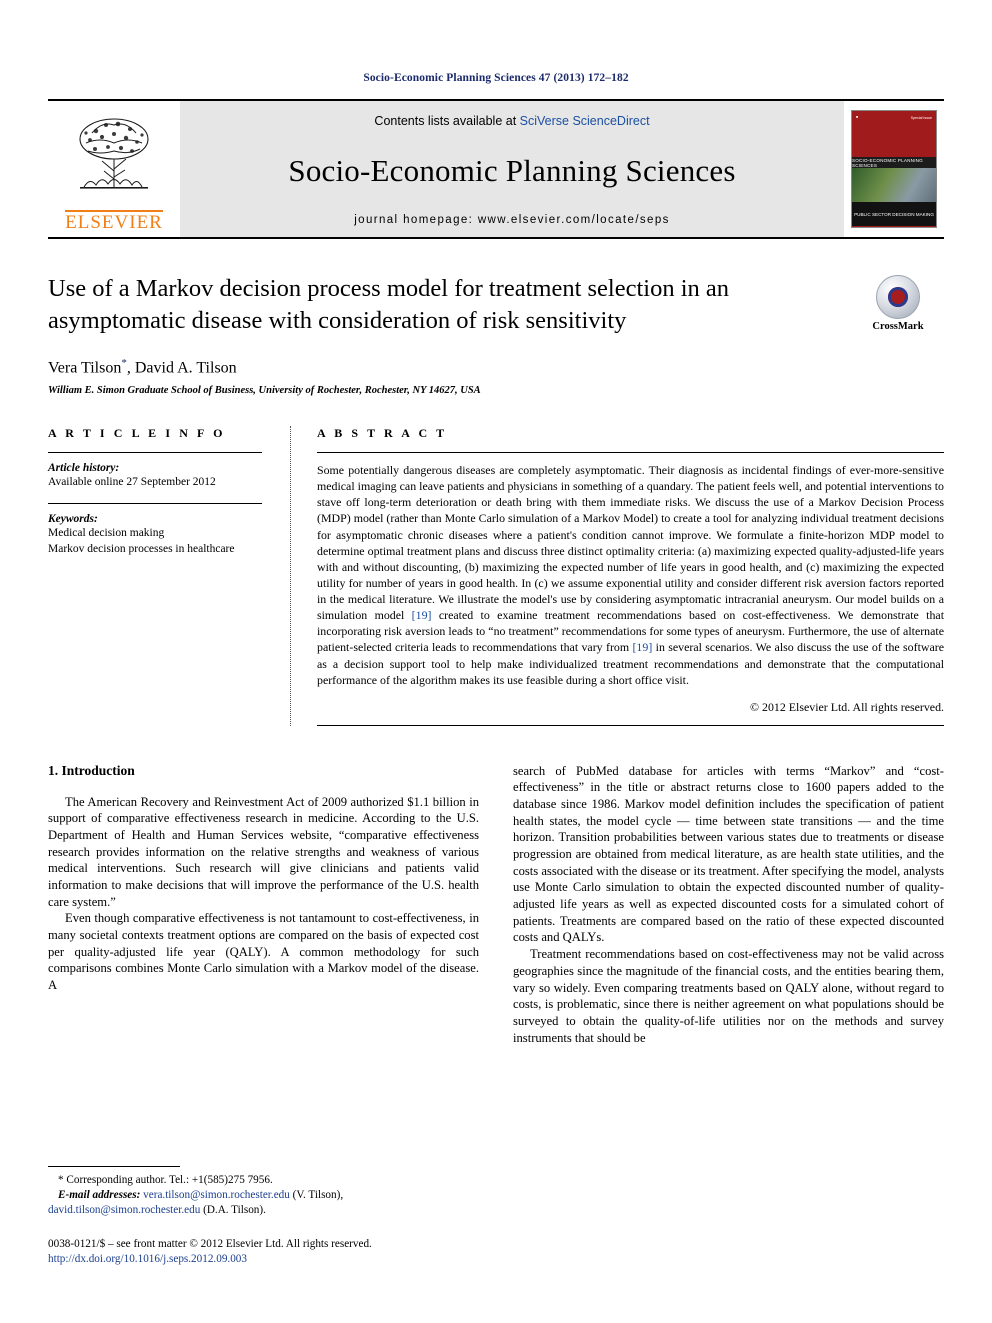  I want to click on crossmark-label: CrossMark, so click(898, 326).